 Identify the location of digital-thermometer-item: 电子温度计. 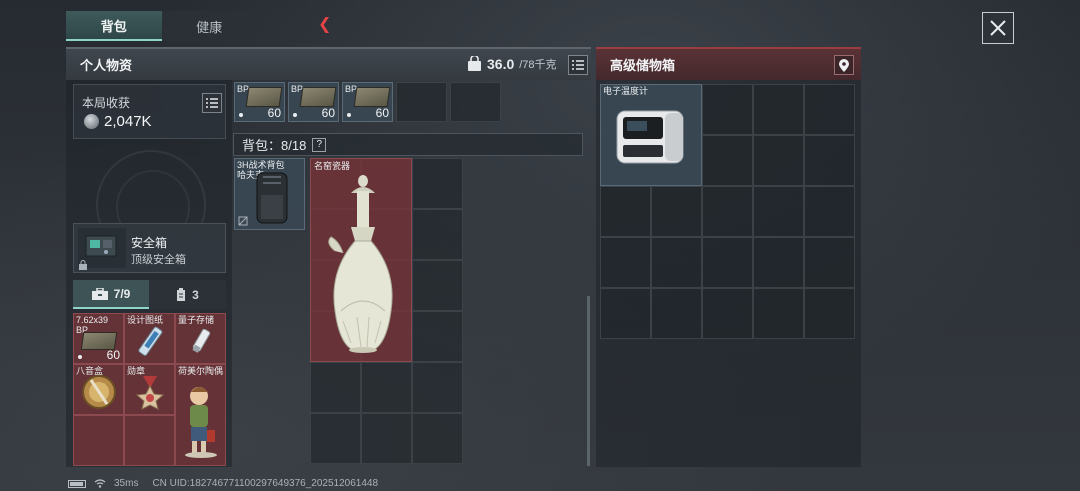
(651, 135).